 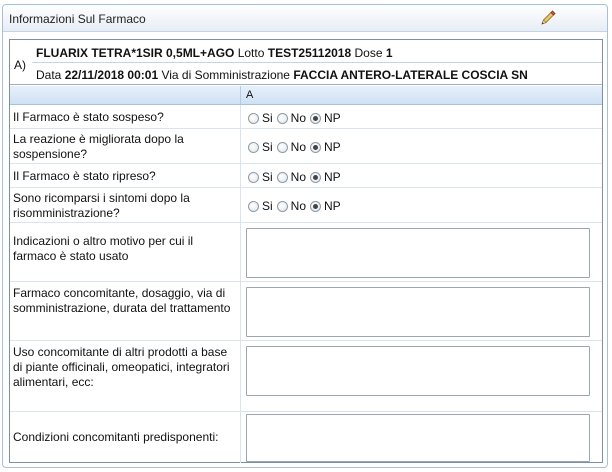 What do you see at coordinates (20, 65) in the screenshot?
I see `drug-letter: A)` at bounding box center [20, 65].